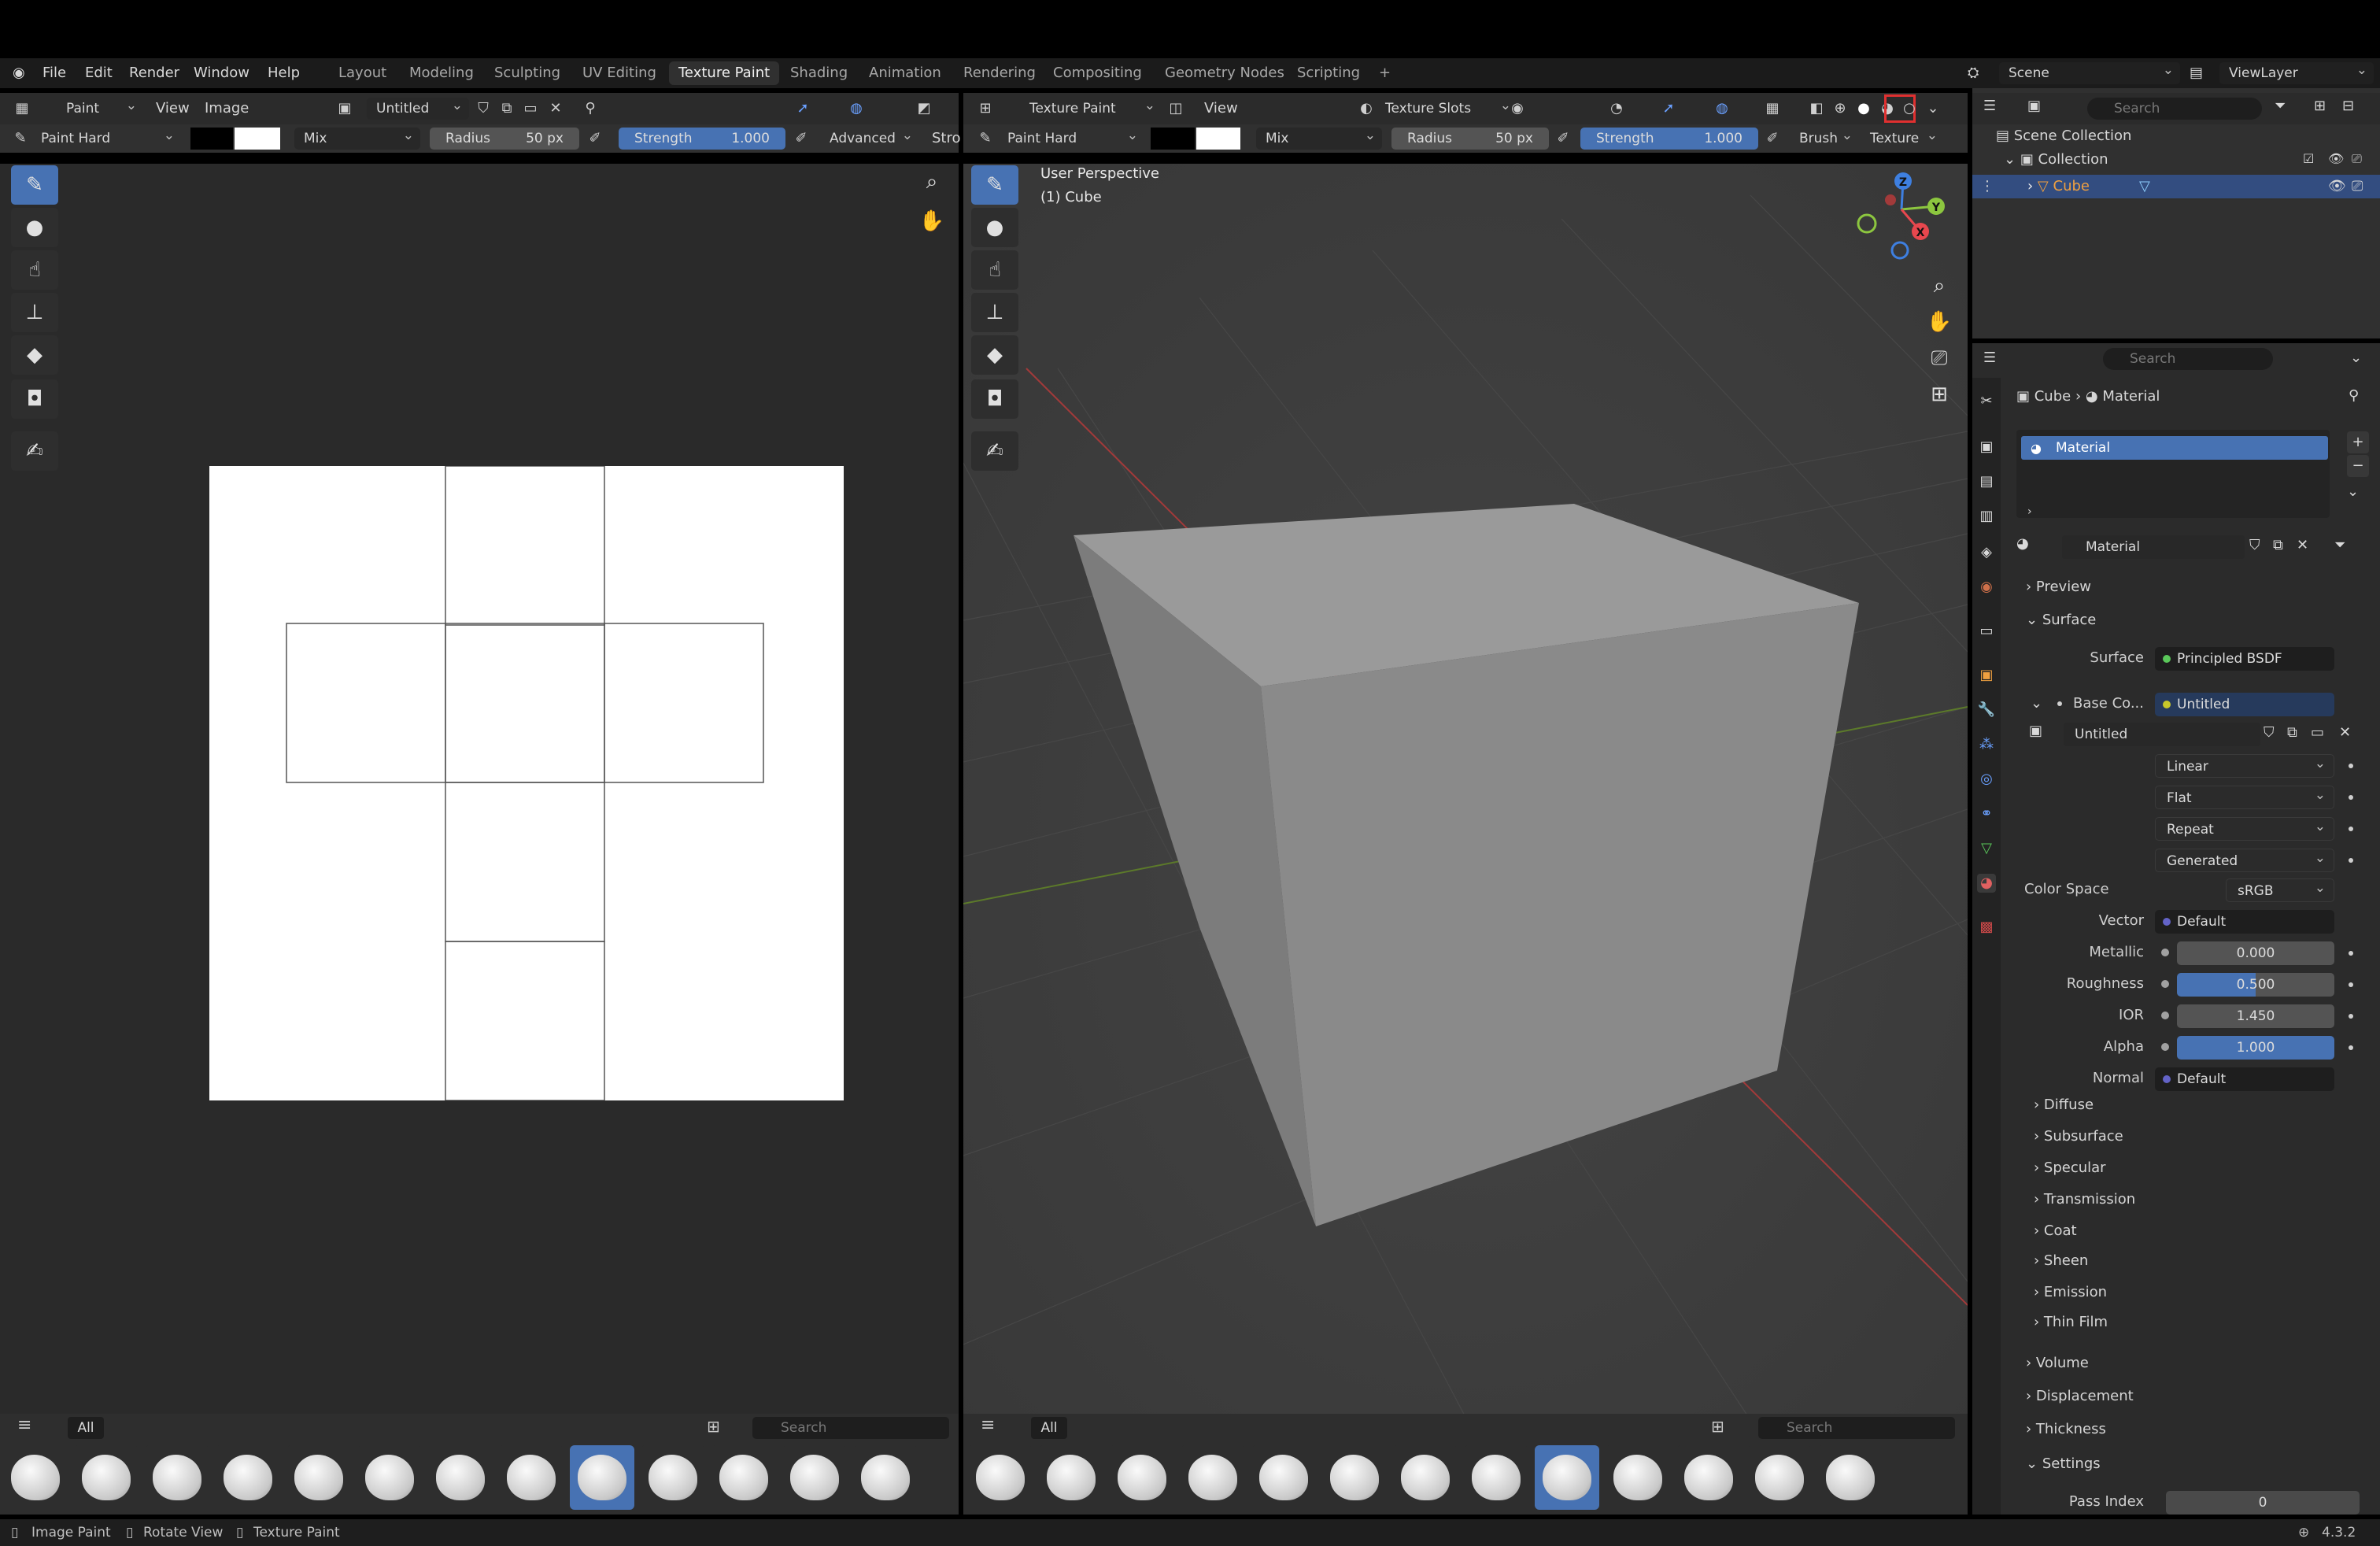  I want to click on tab-texture-paint: Texture Paint, so click(724, 73).